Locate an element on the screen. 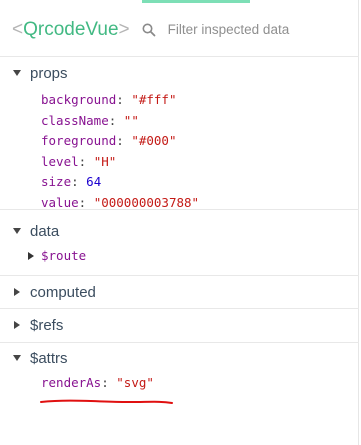 Image resolution: width=361 pixels, height=445 pixels. prop-row: foreground: "#000" is located at coordinates (200, 141).